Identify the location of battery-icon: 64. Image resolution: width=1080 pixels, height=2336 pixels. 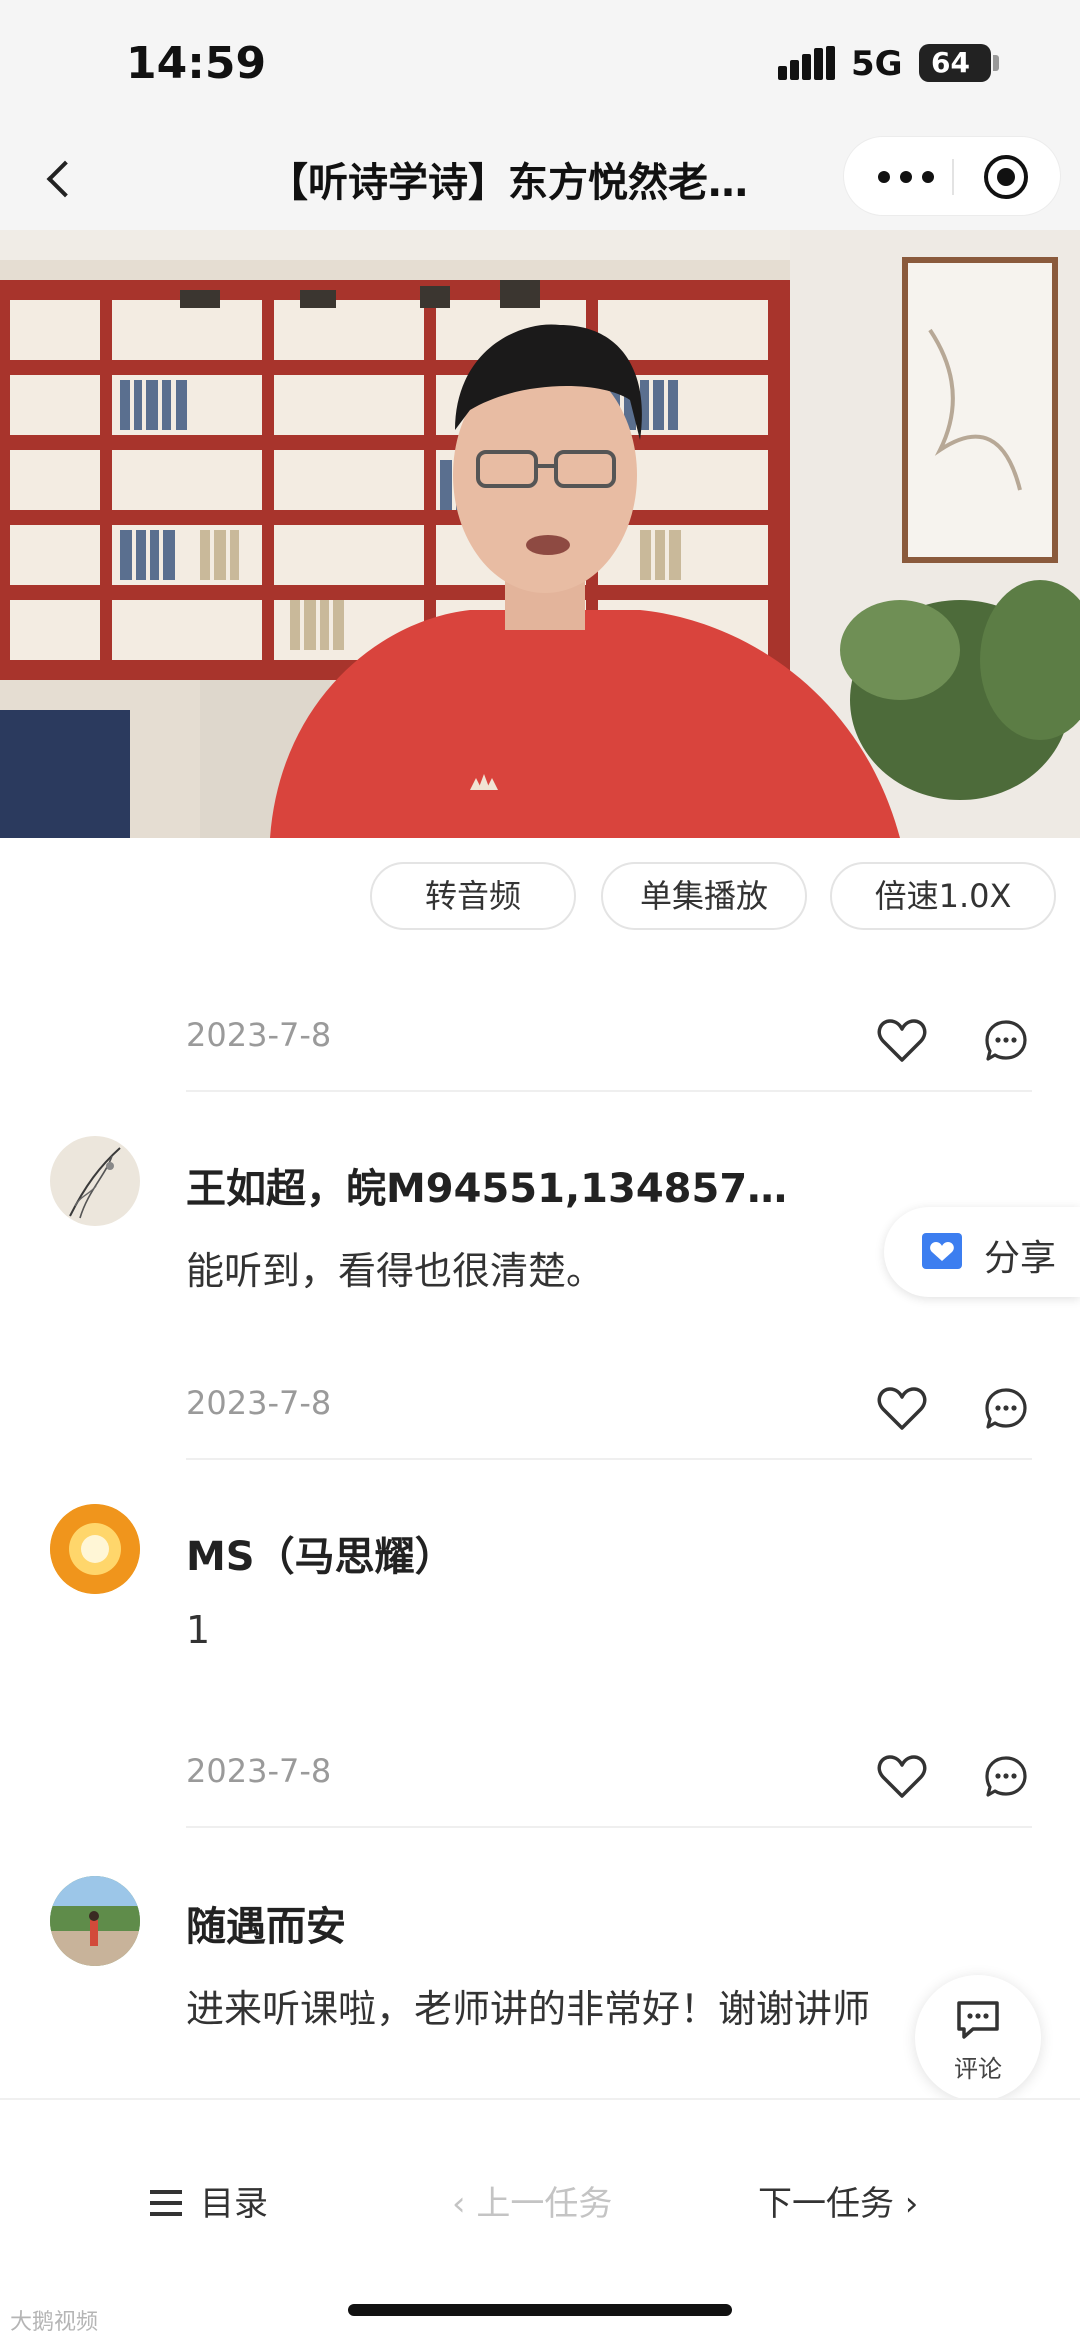
(955, 63).